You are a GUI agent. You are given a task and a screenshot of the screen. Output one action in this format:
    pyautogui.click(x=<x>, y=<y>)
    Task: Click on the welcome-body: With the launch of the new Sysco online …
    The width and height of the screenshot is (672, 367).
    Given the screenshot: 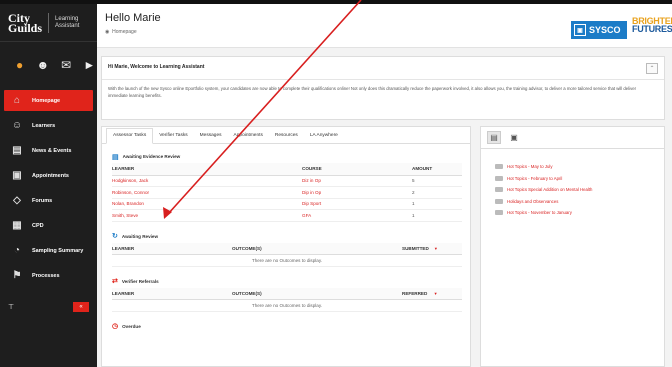 What is the action you would take?
    pyautogui.click(x=372, y=92)
    